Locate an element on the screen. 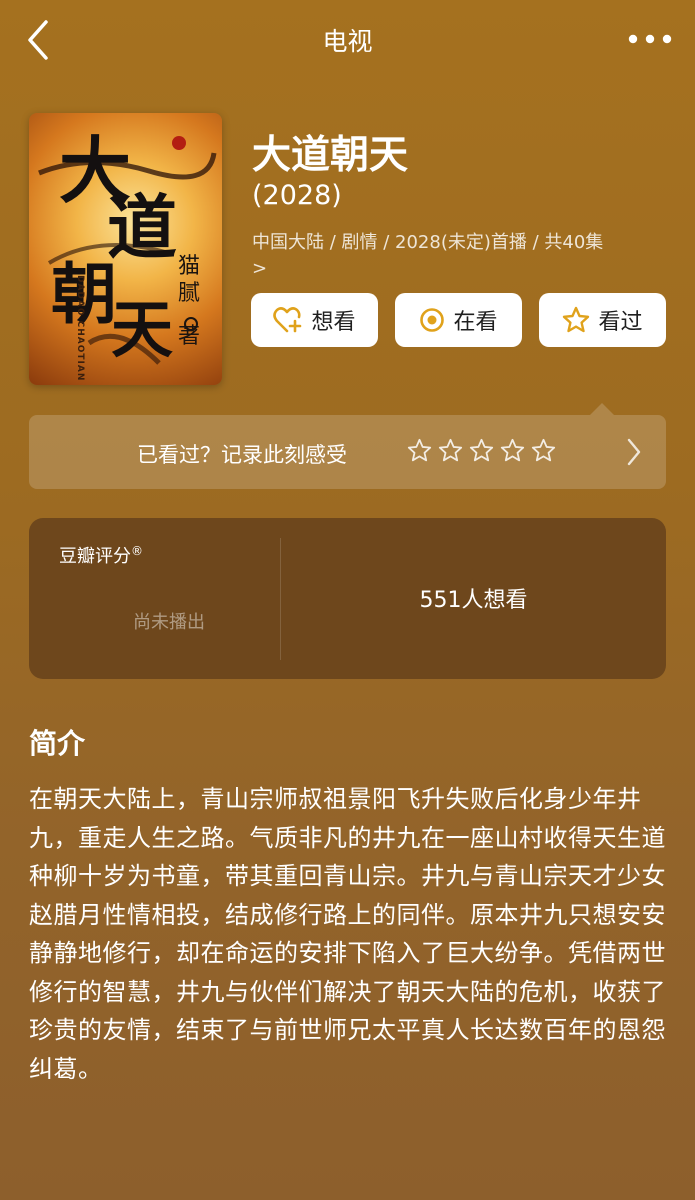  top-navigation-bar: 电视 is located at coordinates (347, 42).